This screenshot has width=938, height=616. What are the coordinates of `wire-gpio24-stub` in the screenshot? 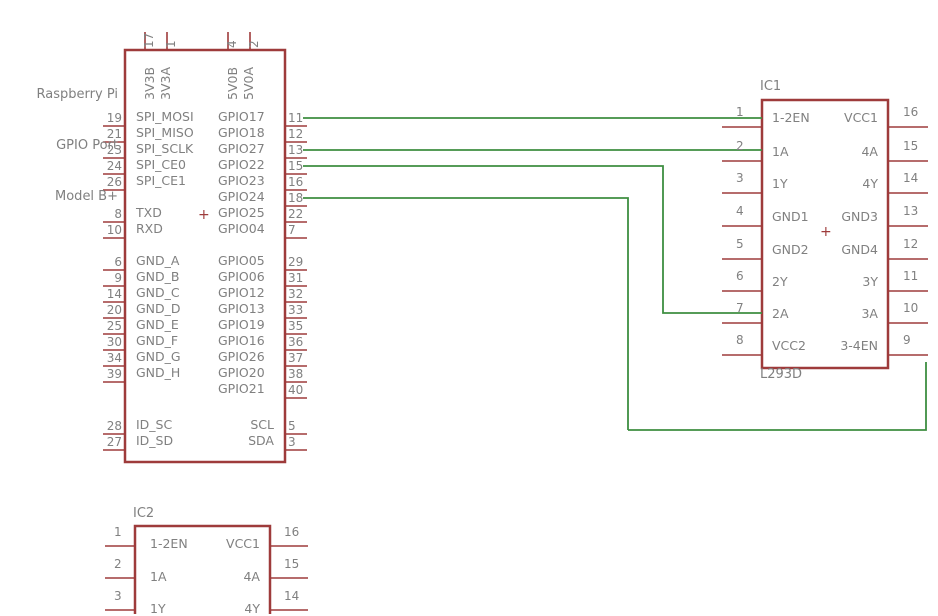 It's located at (466, 313).